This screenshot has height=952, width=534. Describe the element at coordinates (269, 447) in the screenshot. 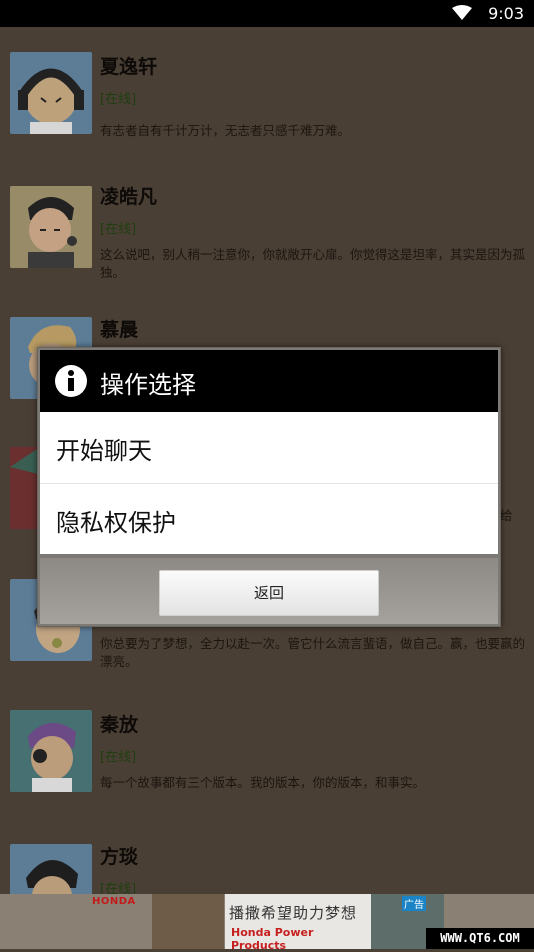

I see `menu-item-start-chat: 开始聊天` at that location.